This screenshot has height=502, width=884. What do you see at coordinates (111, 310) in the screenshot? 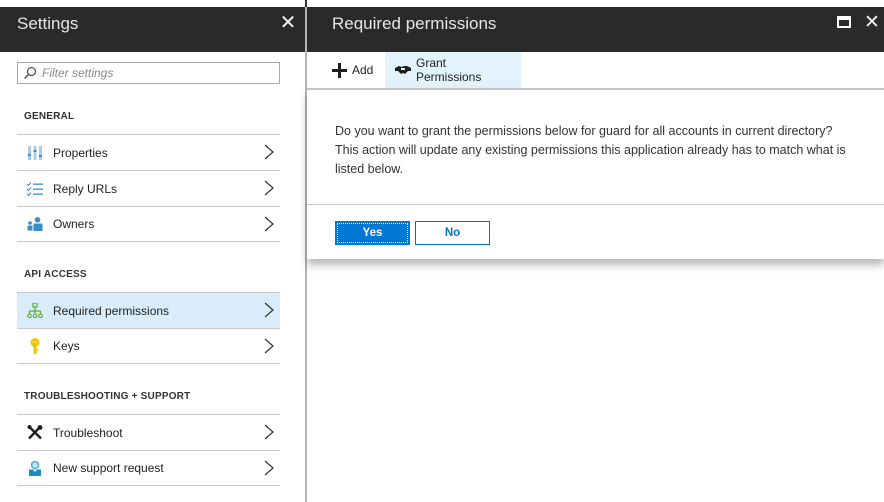
I see `menu-item-label: Required permissions` at bounding box center [111, 310].